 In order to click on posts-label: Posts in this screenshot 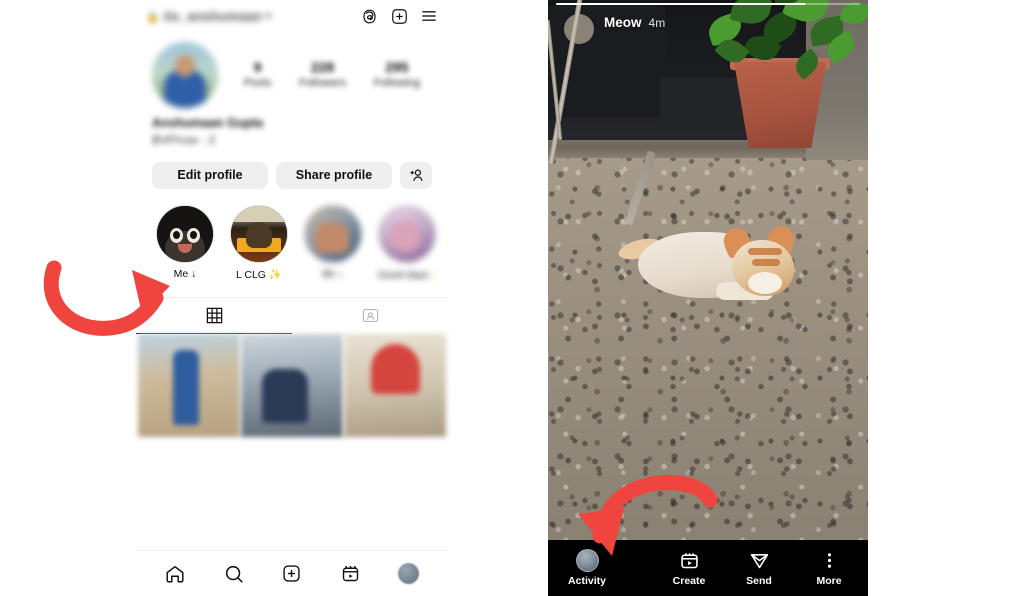, I will do `click(257, 82)`.